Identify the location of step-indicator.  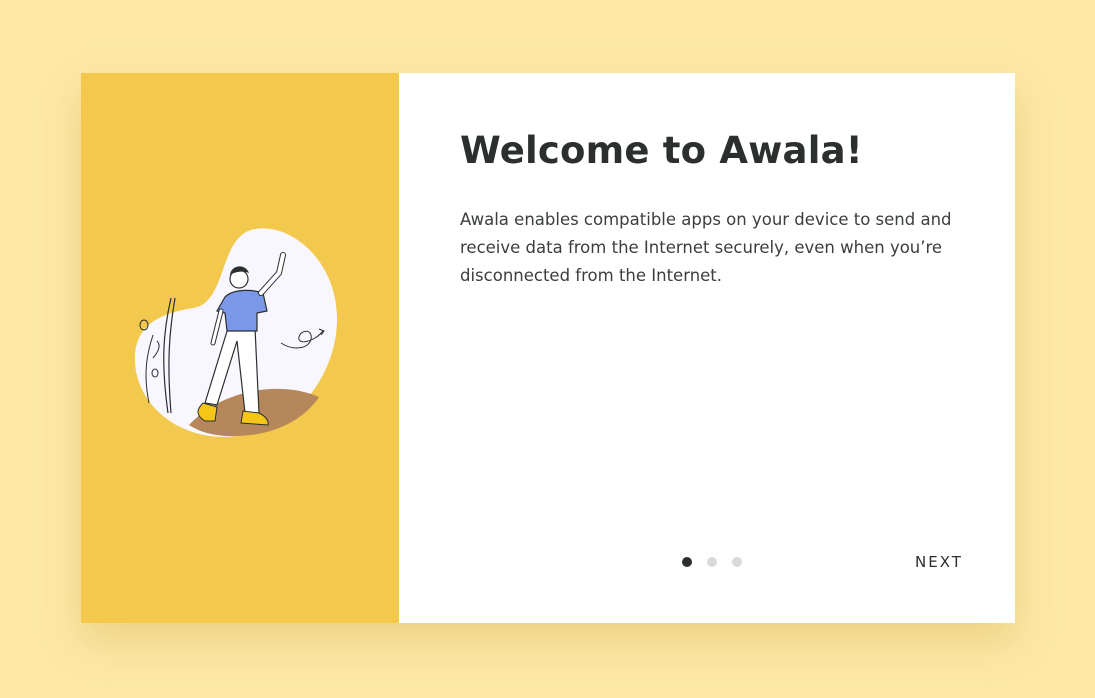
(712, 562).